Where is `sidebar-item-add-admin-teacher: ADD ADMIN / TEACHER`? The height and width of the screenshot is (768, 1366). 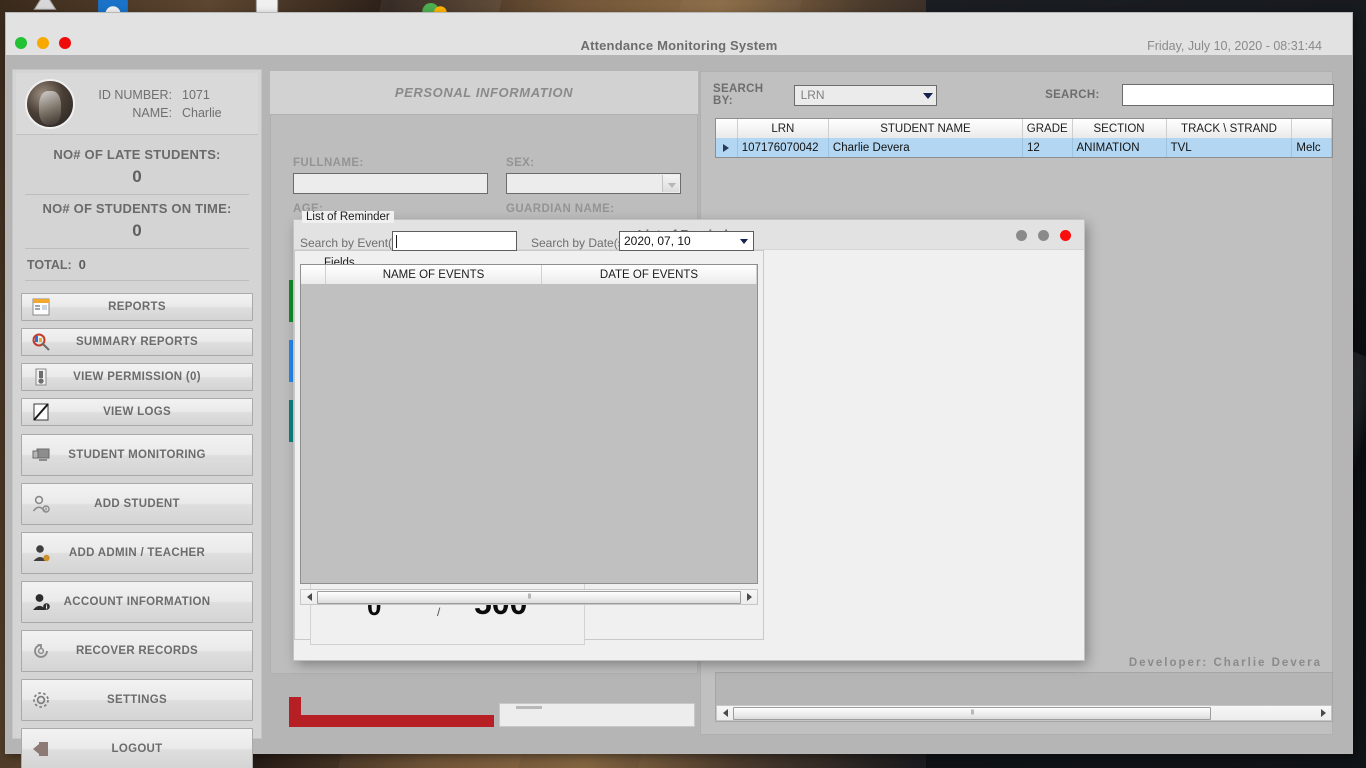 sidebar-item-add-admin-teacher: ADD ADMIN / TEACHER is located at coordinates (137, 553).